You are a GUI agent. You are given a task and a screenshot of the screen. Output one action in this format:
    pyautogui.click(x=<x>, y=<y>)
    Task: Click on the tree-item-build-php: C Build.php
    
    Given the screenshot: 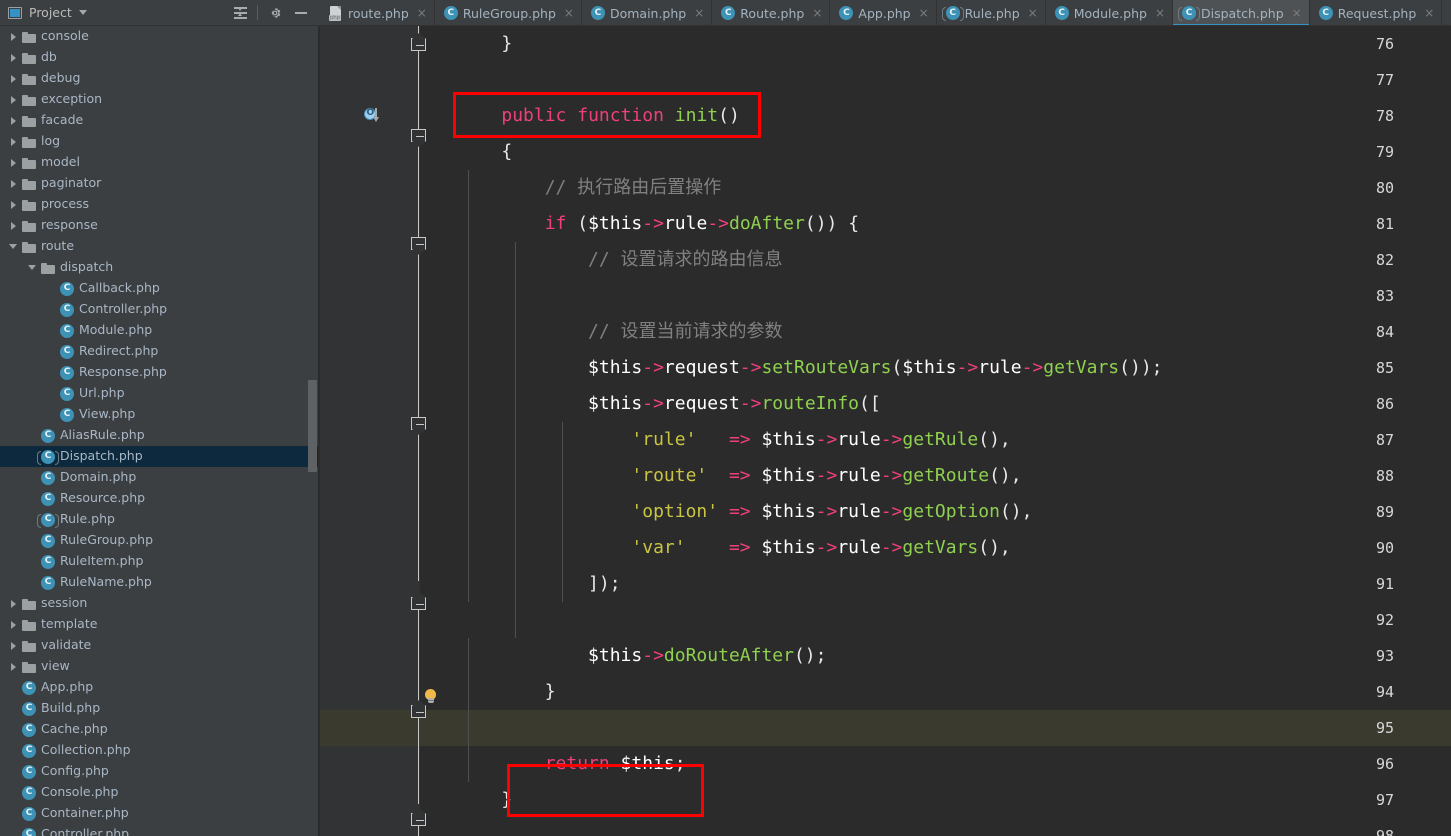 What is the action you would take?
    pyautogui.click(x=160, y=708)
    